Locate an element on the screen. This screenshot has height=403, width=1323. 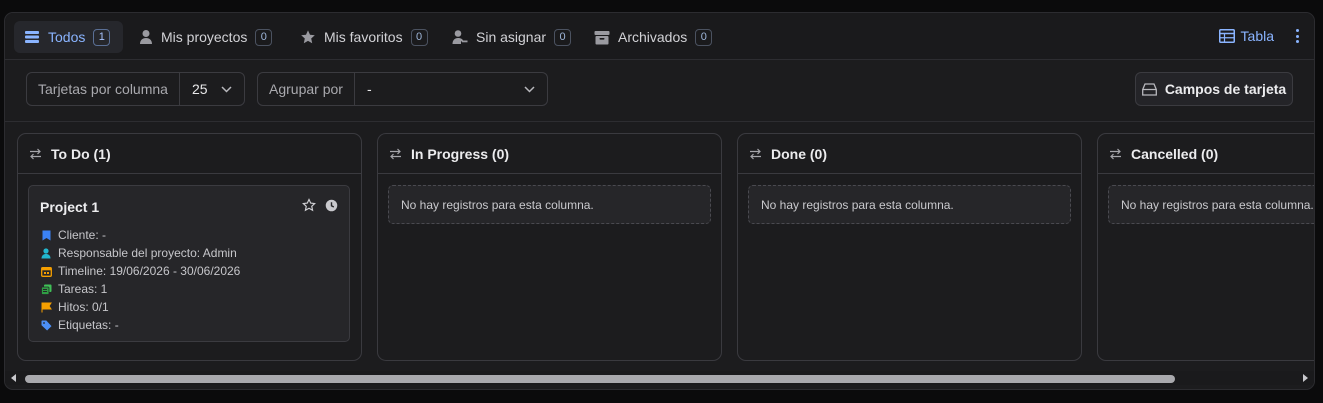
clock-icon is located at coordinates (331, 205).